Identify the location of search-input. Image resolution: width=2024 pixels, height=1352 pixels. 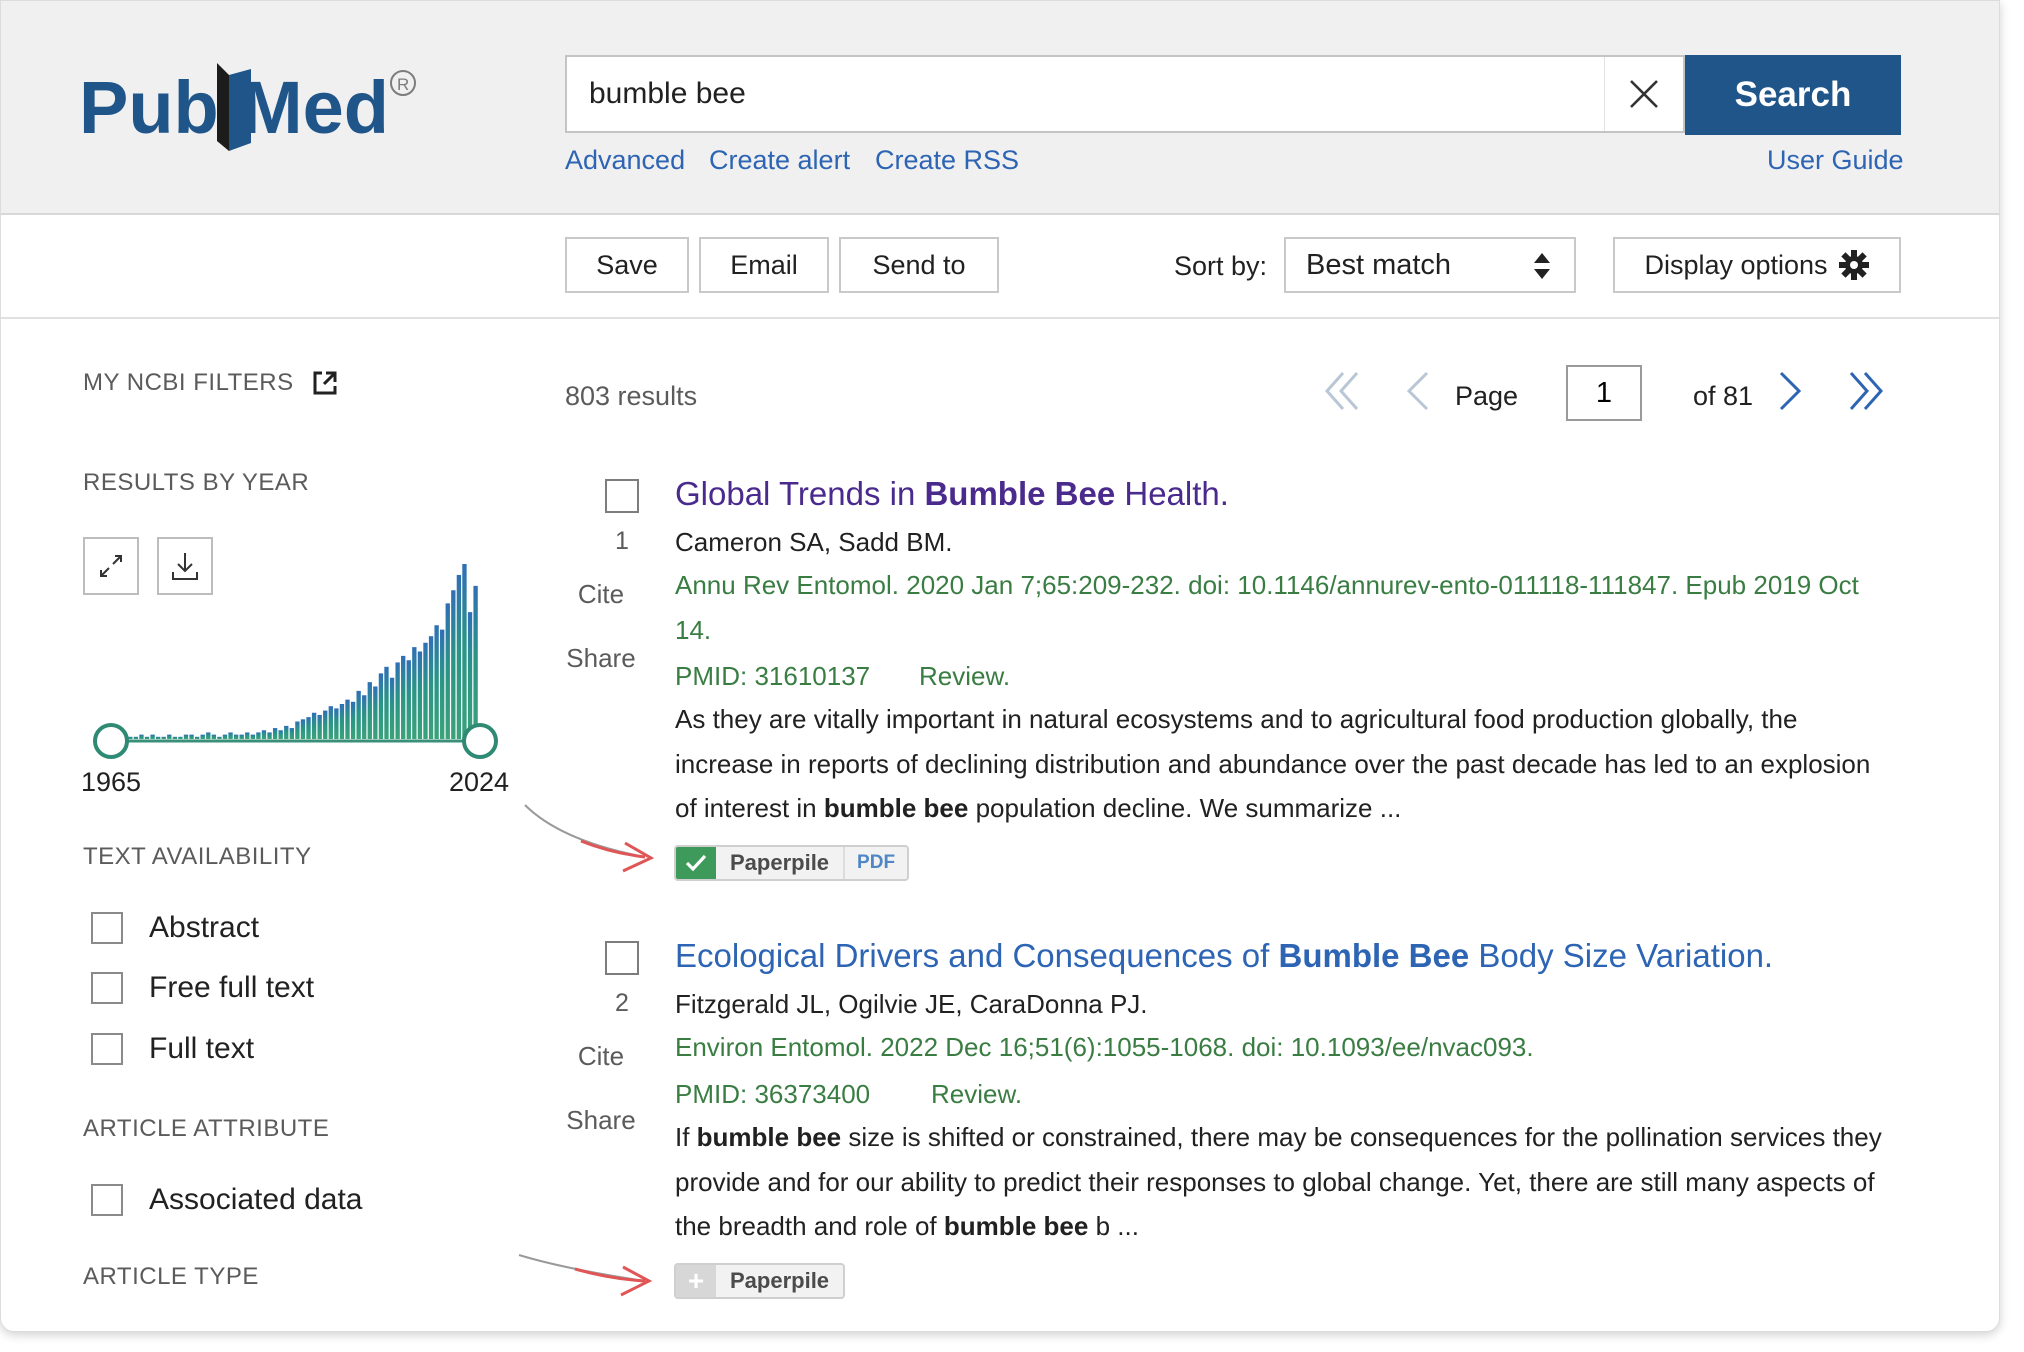
(1087, 94).